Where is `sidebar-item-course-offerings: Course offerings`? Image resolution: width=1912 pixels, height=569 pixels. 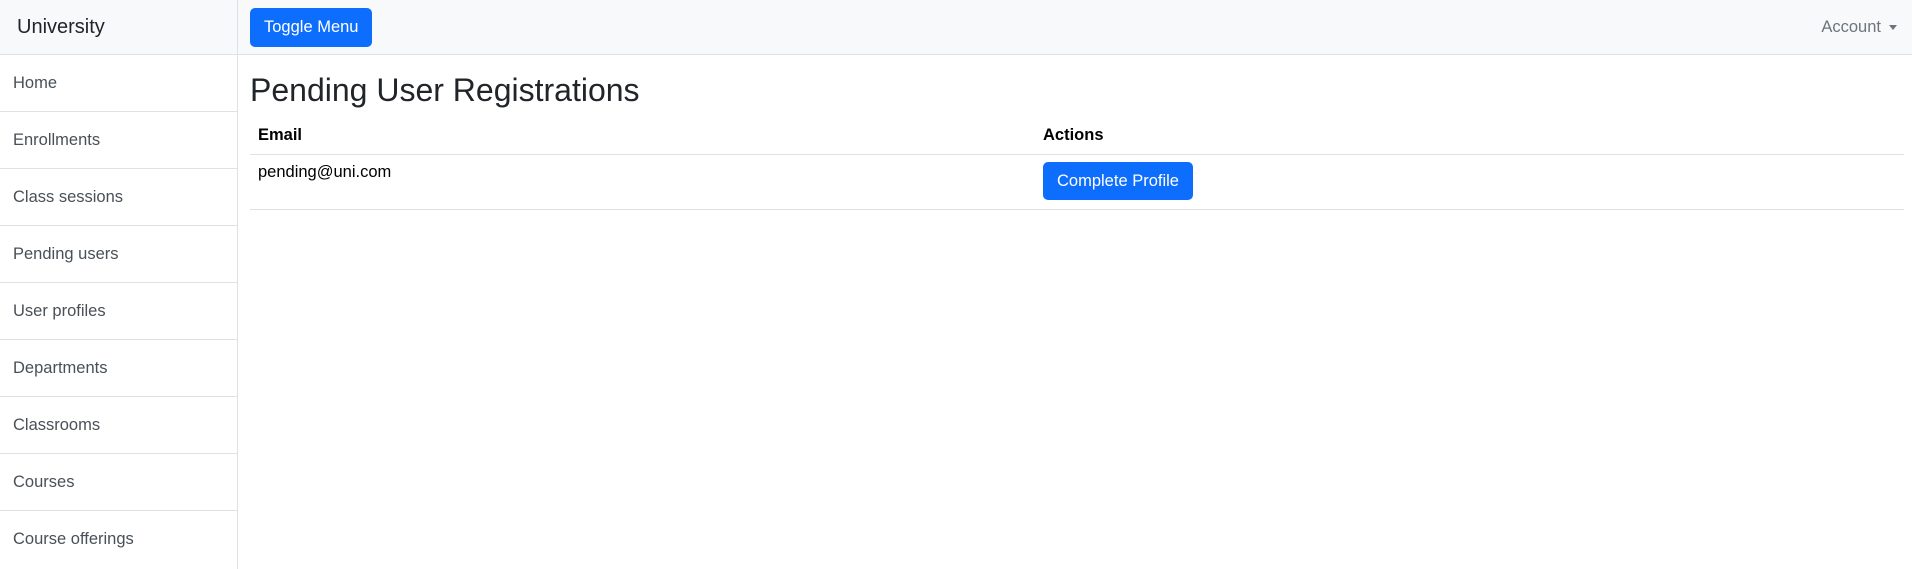
sidebar-item-course-offerings: Course offerings is located at coordinates (118, 539).